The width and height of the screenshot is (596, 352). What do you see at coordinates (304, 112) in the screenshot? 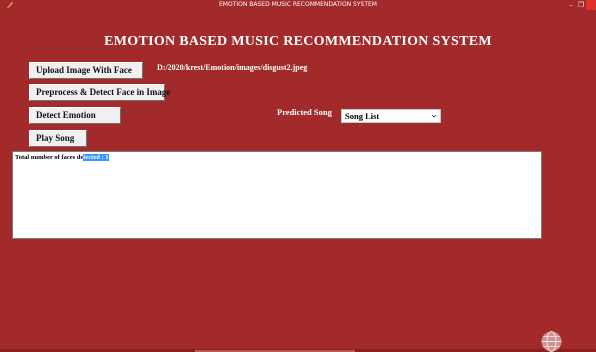
I see `predicted-song-label: Predicted Song` at bounding box center [304, 112].